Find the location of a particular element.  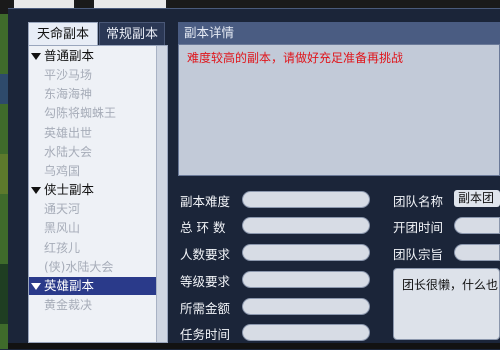

motto-textarea: 团长很懒，什么也 is located at coordinates (446, 304).